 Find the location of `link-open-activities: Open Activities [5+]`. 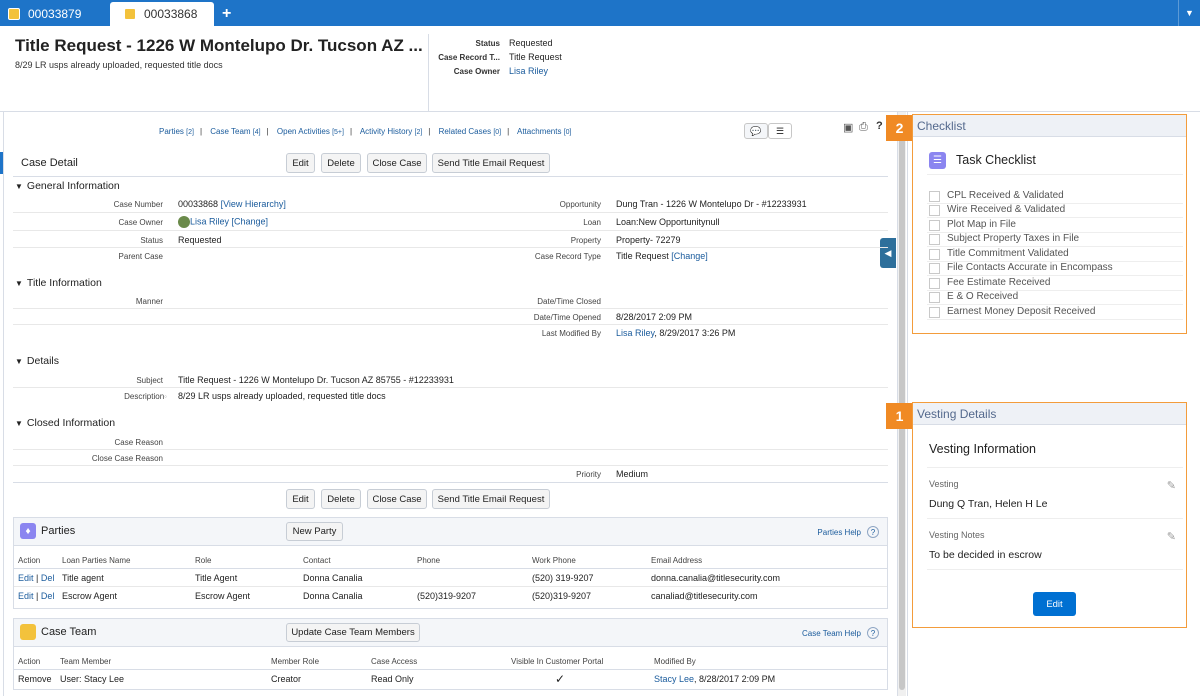

link-open-activities: Open Activities [5+] is located at coordinates (310, 131).